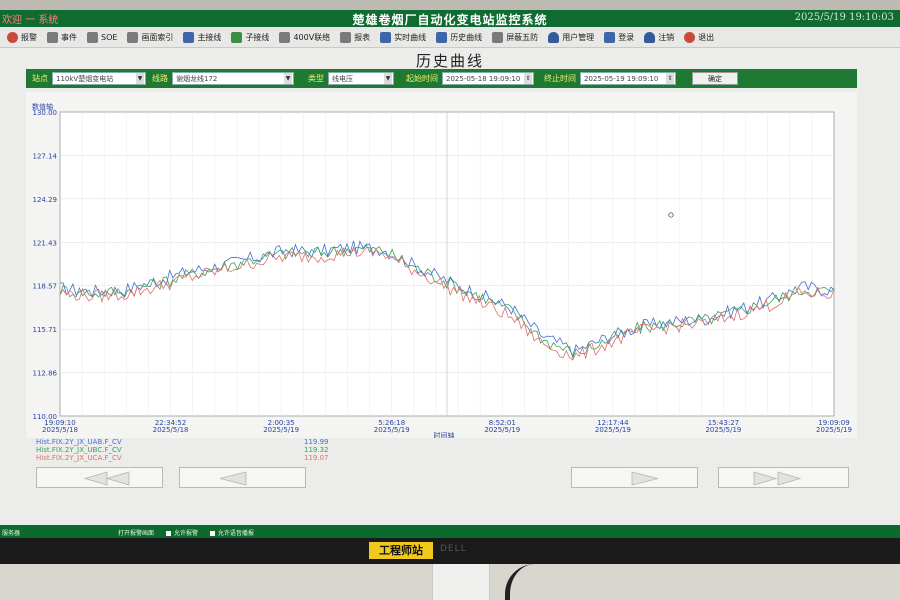  I want to click on toolbar-button-10: 屏蔽五防, so click(515, 37).